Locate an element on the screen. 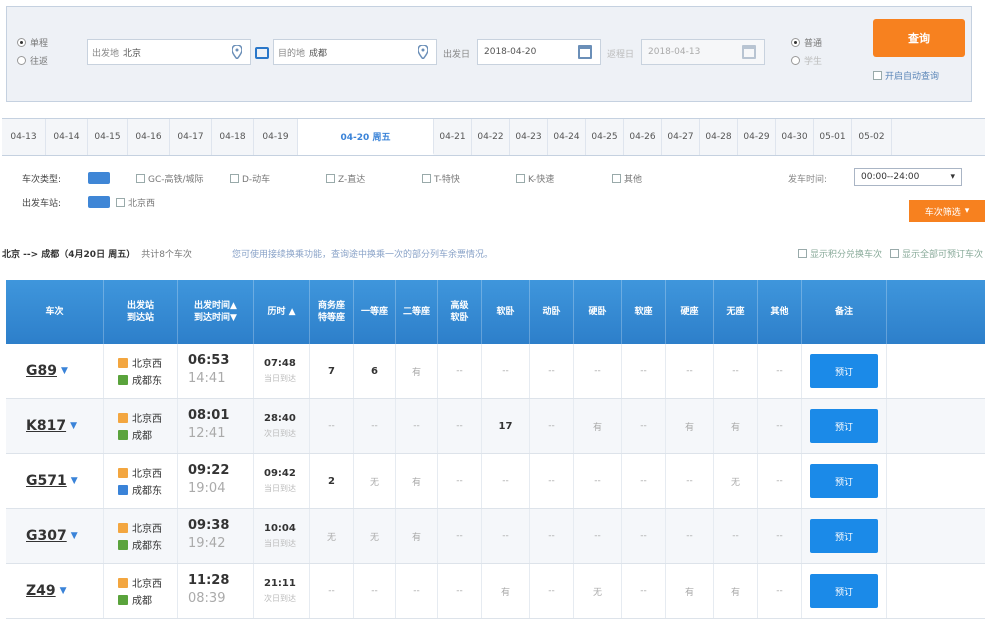 This screenshot has width=985, height=619. date-tab: 04-16 is located at coordinates (149, 137).